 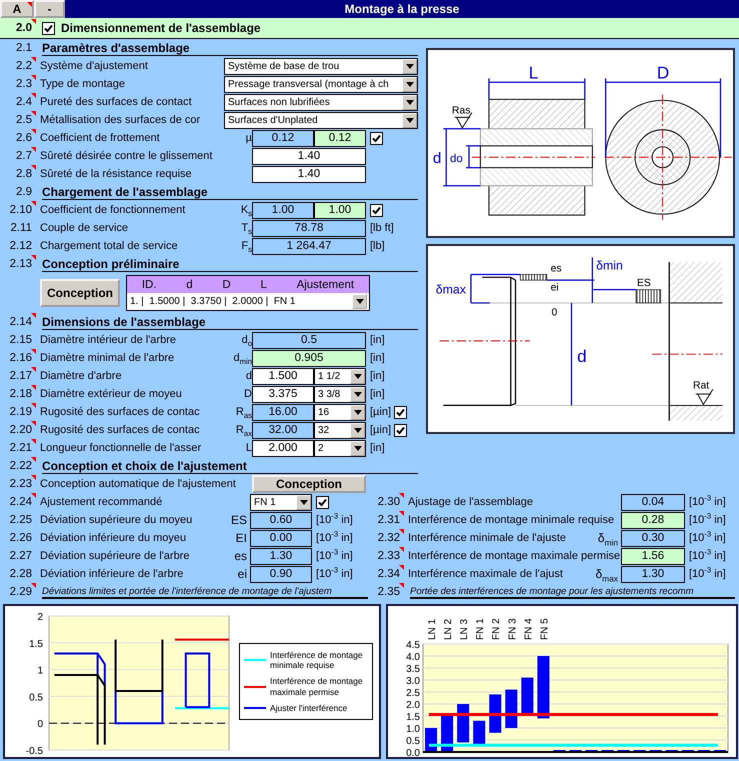 I want to click on field-label: Déviation supérieure de l'arbre, so click(x=115, y=556).